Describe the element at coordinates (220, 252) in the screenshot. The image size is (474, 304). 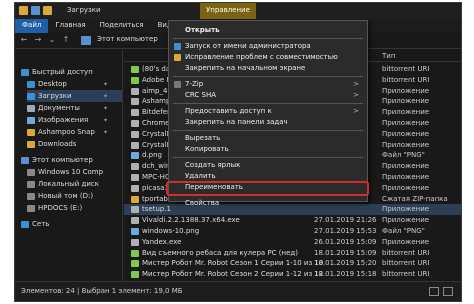
I see `file-name: Вид съемного ребаса для кулера PC (нед)` at that location.